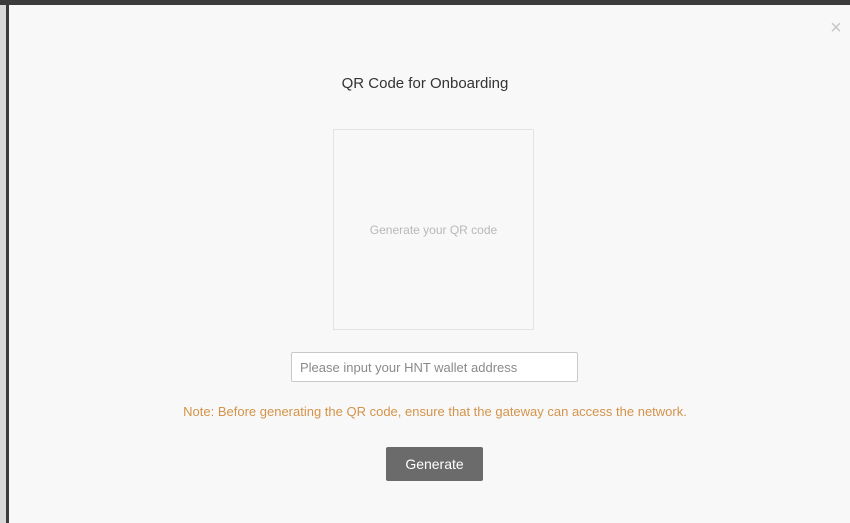  I want to click on close-icon: ×, so click(836, 28).